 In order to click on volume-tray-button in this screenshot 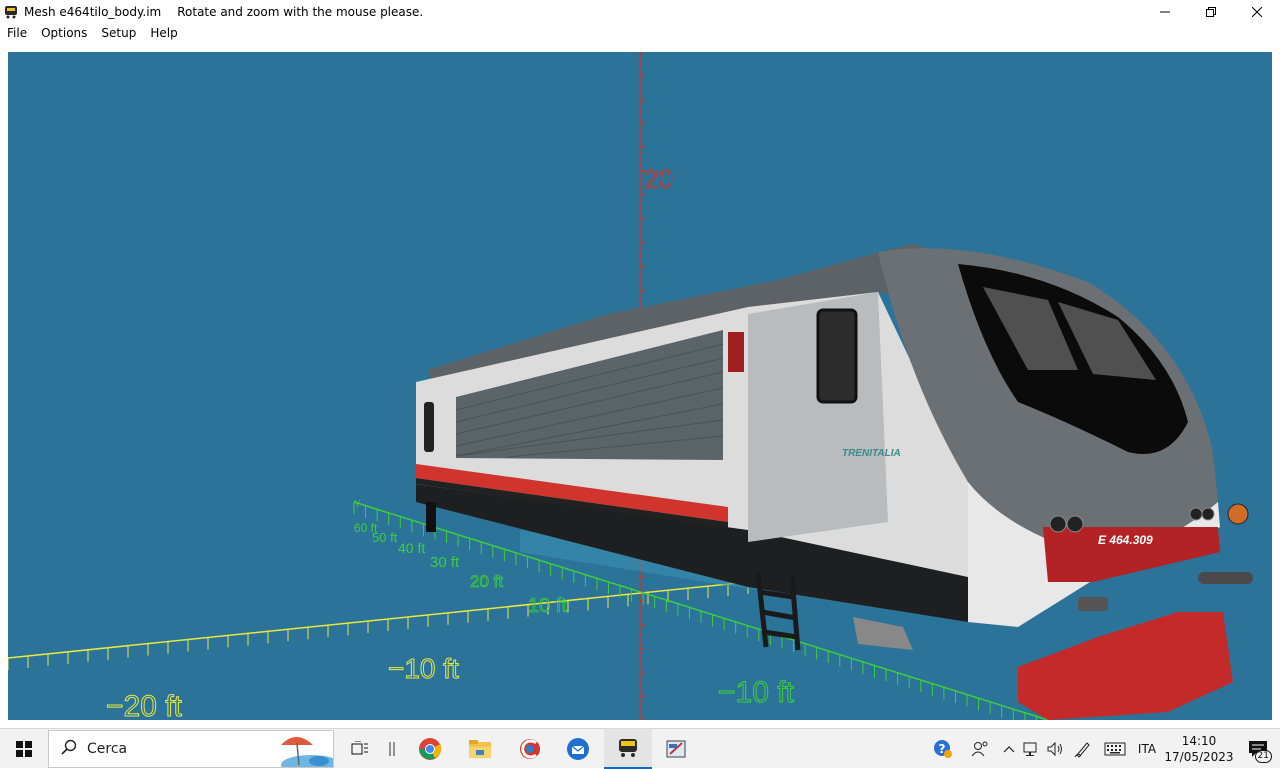, I will do `click(1056, 749)`.